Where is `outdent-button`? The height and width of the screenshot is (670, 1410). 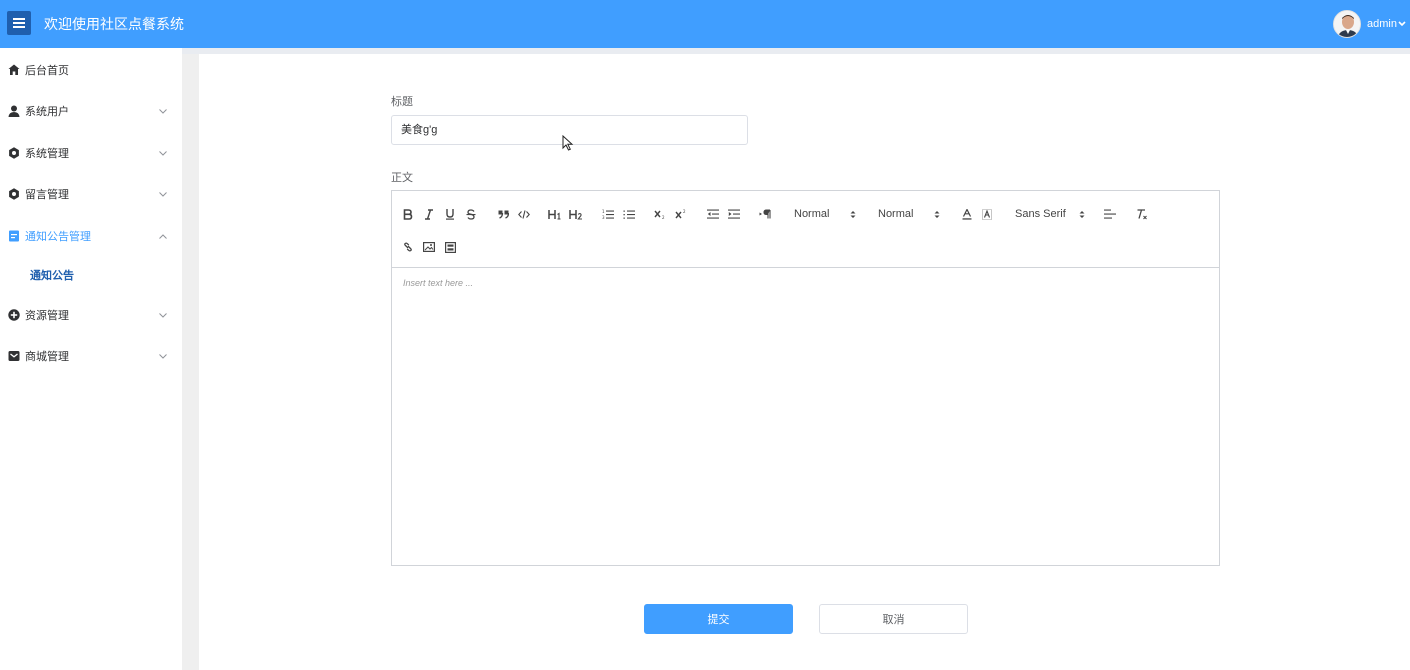 outdent-button is located at coordinates (713, 214).